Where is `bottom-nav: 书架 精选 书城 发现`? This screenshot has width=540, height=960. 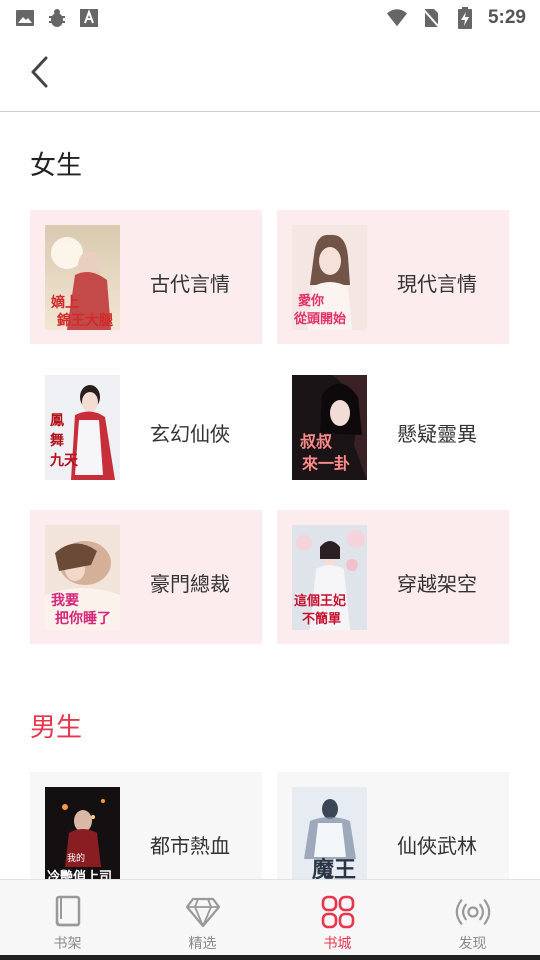 bottom-nav: 书架 精选 书城 发现 is located at coordinates (270, 919).